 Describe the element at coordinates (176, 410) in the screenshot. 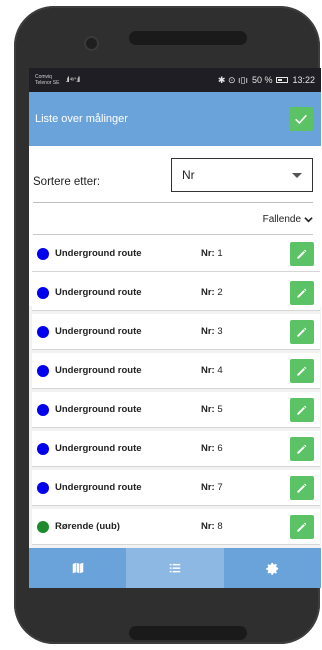

I see `list-item: Underground route Nr: 5` at that location.